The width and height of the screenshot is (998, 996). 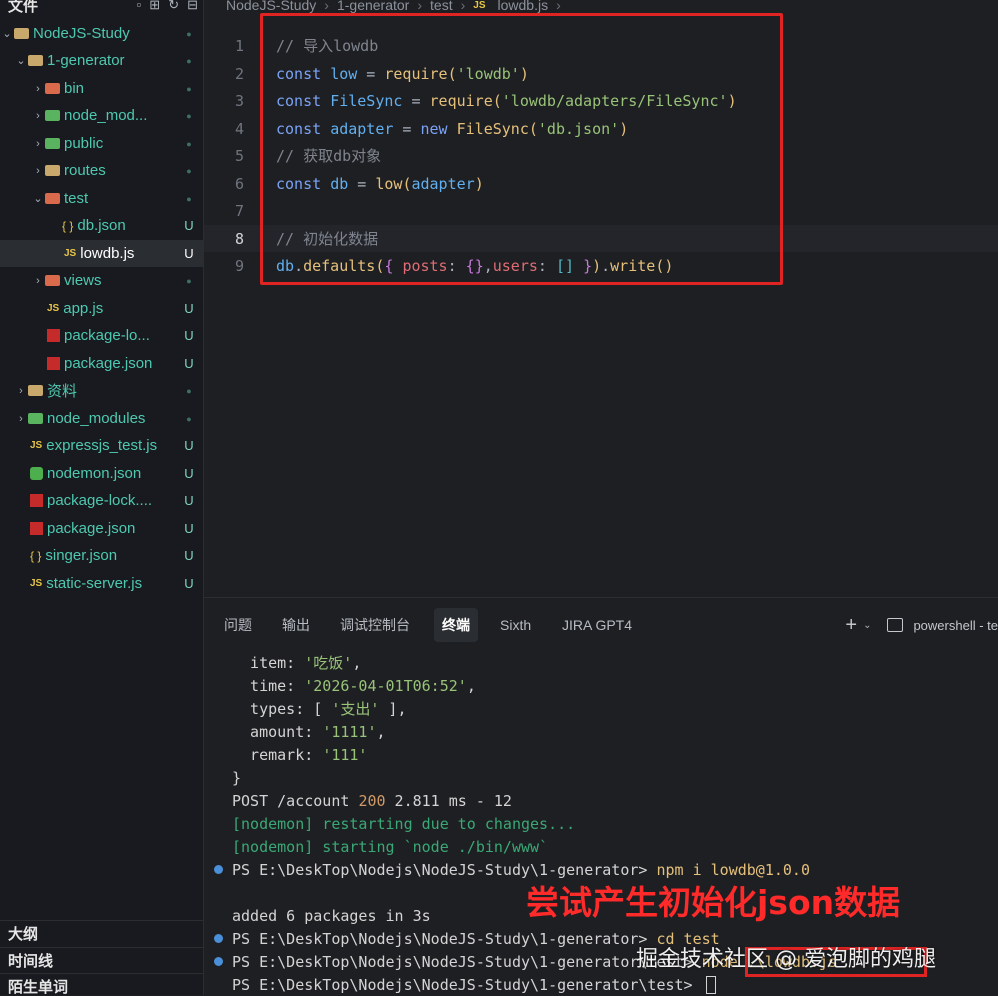 What do you see at coordinates (271, 6) in the screenshot?
I see `breadcrumb-item: NodeJS-Study` at bounding box center [271, 6].